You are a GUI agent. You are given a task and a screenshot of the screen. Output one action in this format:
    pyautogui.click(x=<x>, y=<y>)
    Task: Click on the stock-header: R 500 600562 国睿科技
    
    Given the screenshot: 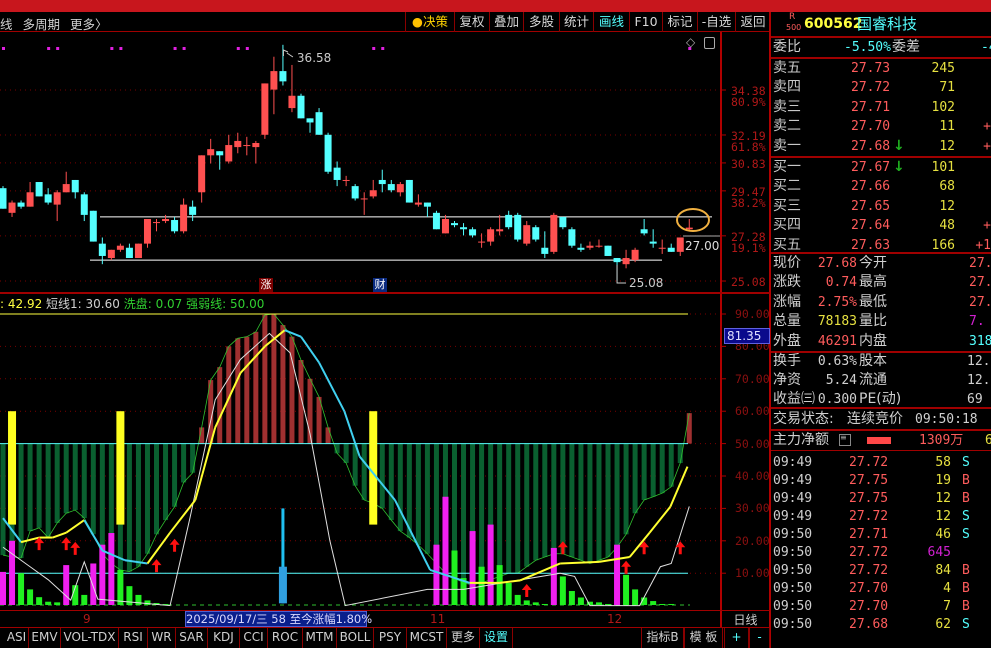 What is the action you would take?
    pyautogui.click(x=881, y=24)
    